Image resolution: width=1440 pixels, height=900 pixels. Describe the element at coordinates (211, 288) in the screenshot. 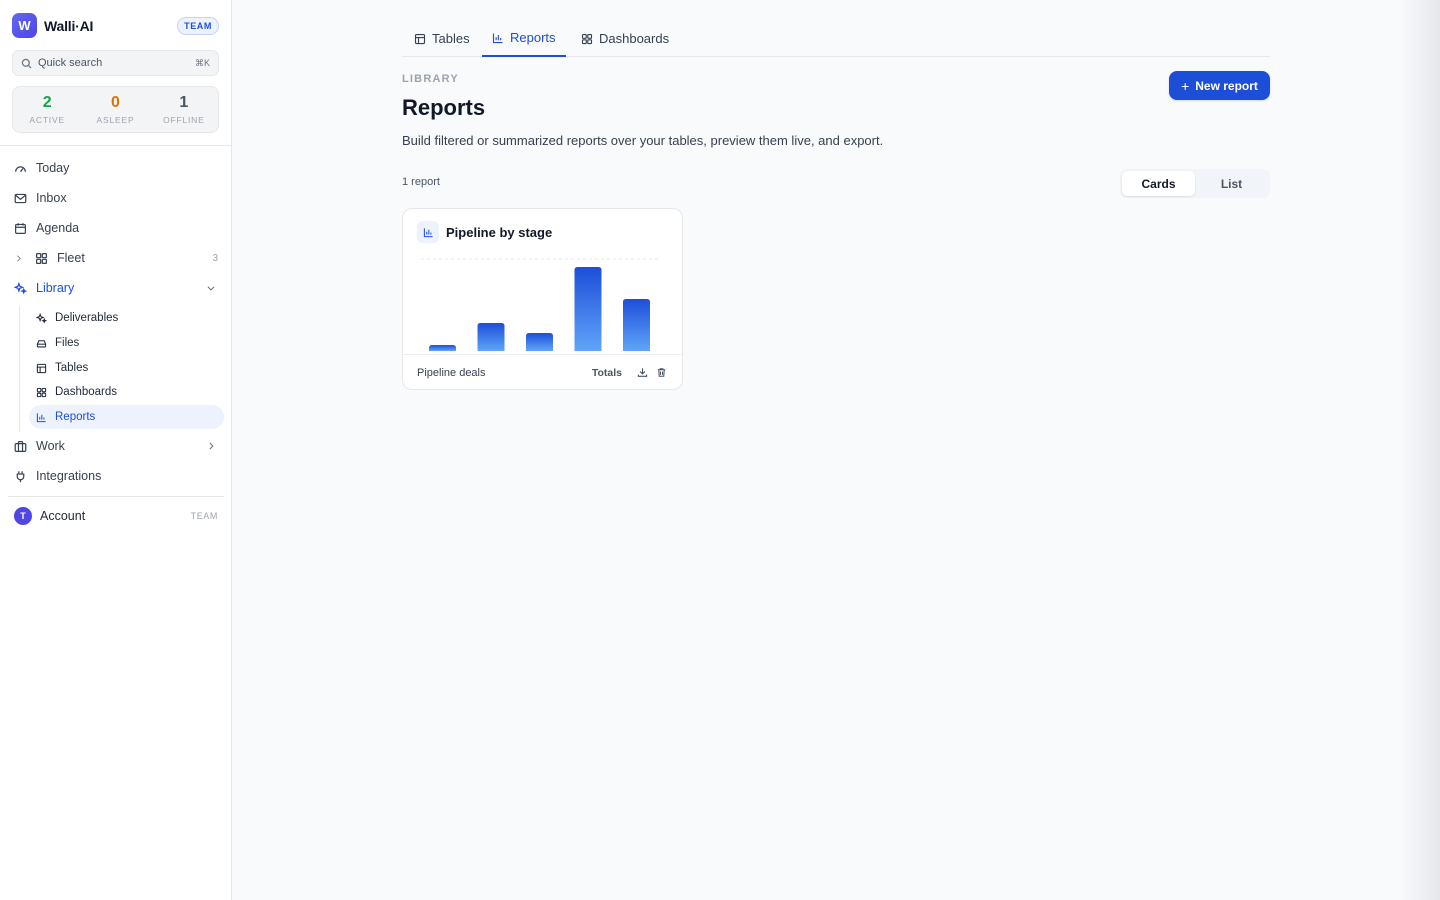

I see `chevron-down-icon` at that location.